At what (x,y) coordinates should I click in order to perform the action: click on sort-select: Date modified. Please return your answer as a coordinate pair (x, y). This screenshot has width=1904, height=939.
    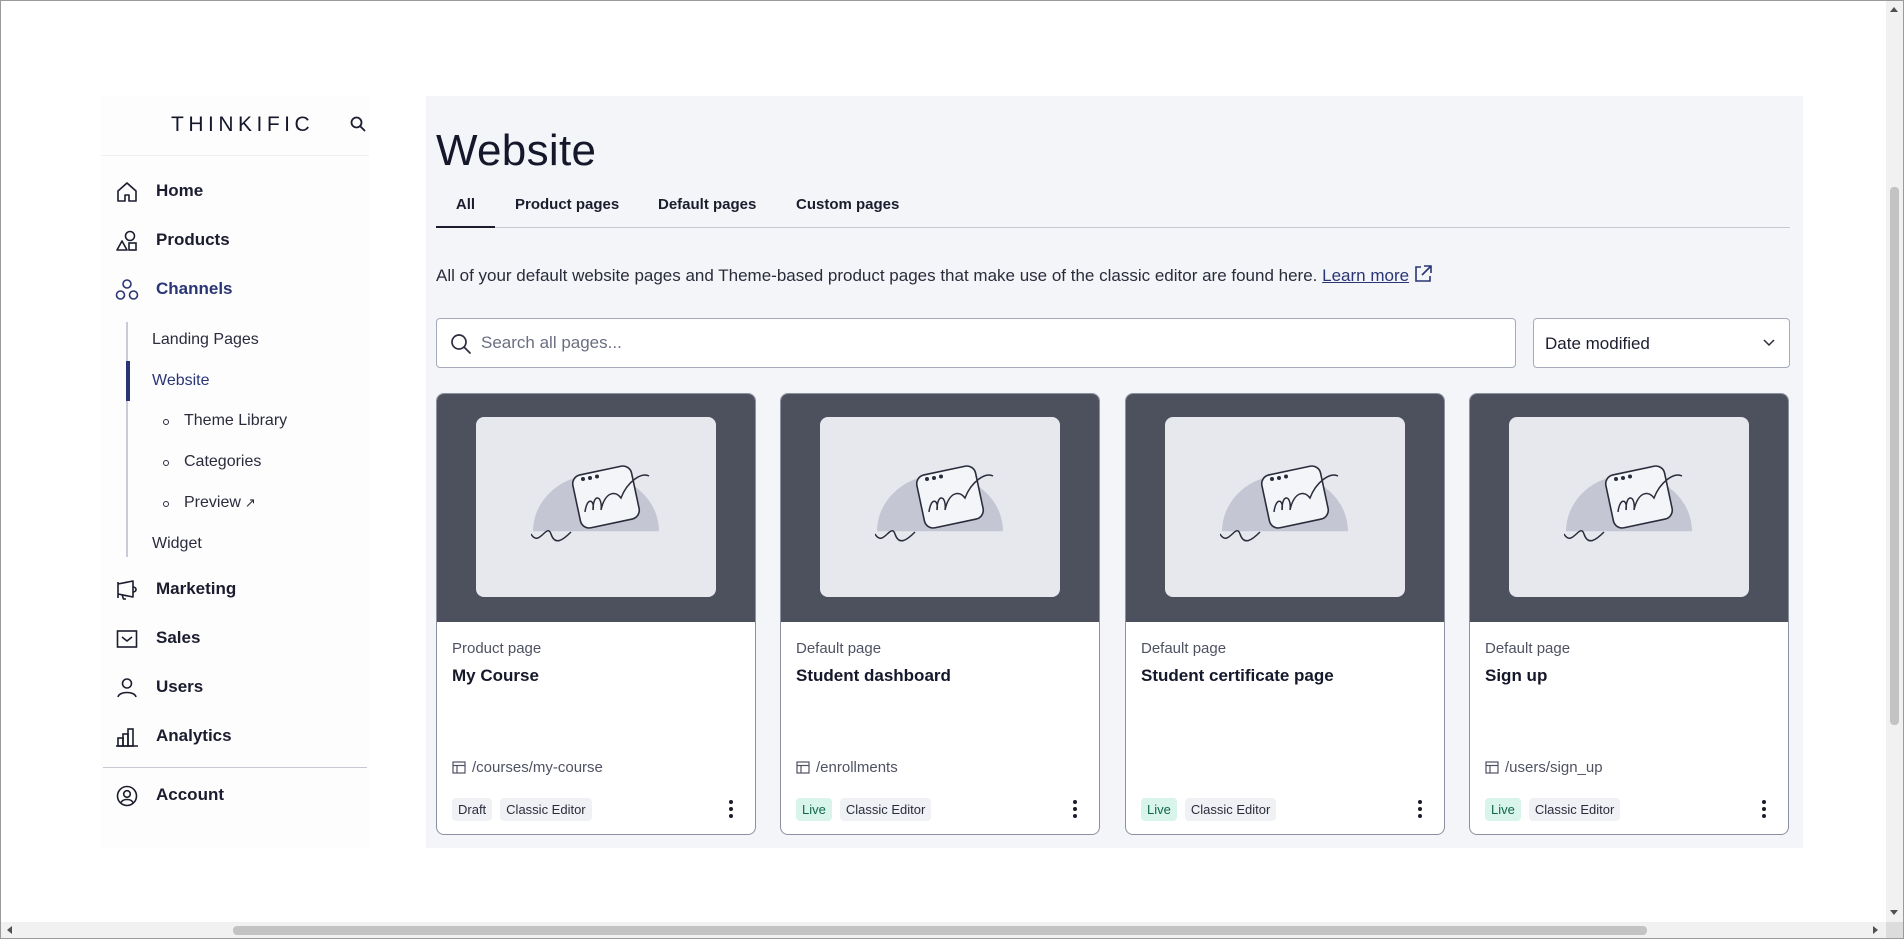
    Looking at the image, I should click on (1661, 343).